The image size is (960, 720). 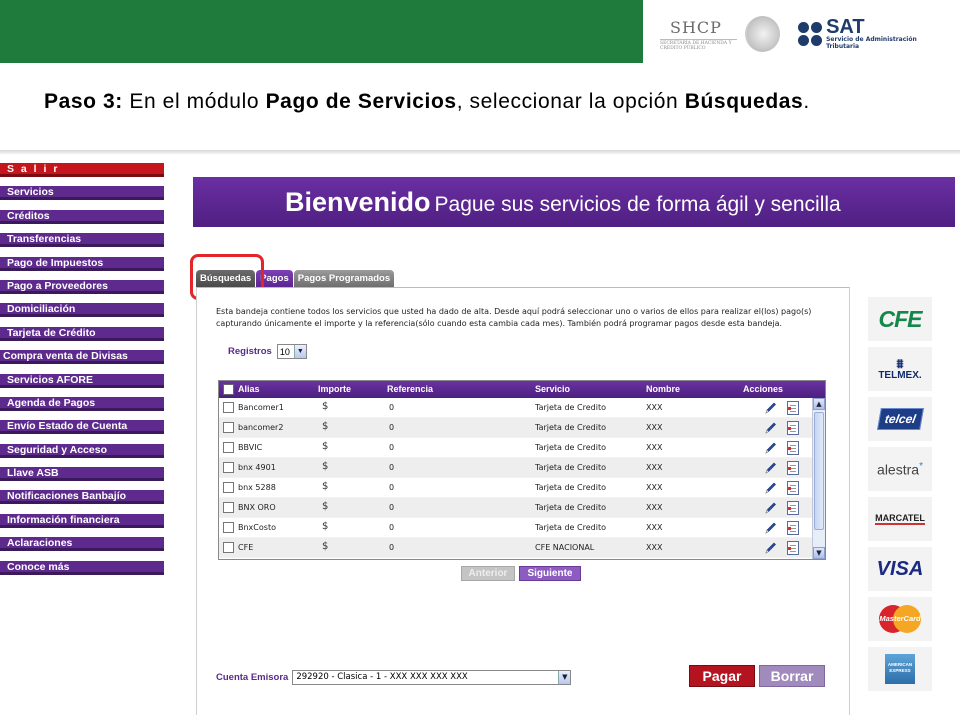 I want to click on sidebar-item-agenda-pagos: Agenda de Pagos, so click(x=82, y=403).